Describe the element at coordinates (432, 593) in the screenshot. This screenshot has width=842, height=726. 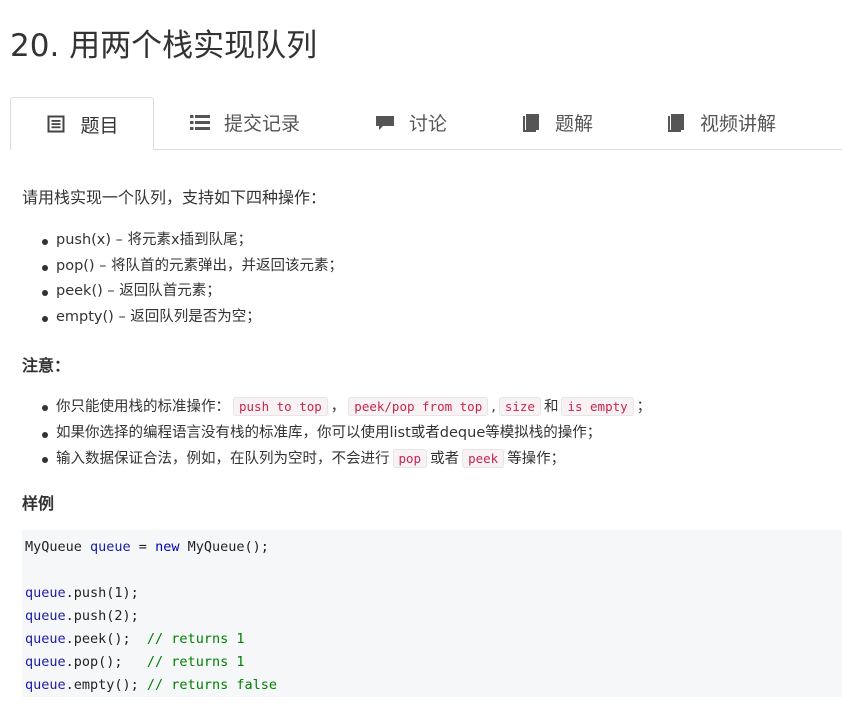
I see `code-line: queue.push(1);` at that location.